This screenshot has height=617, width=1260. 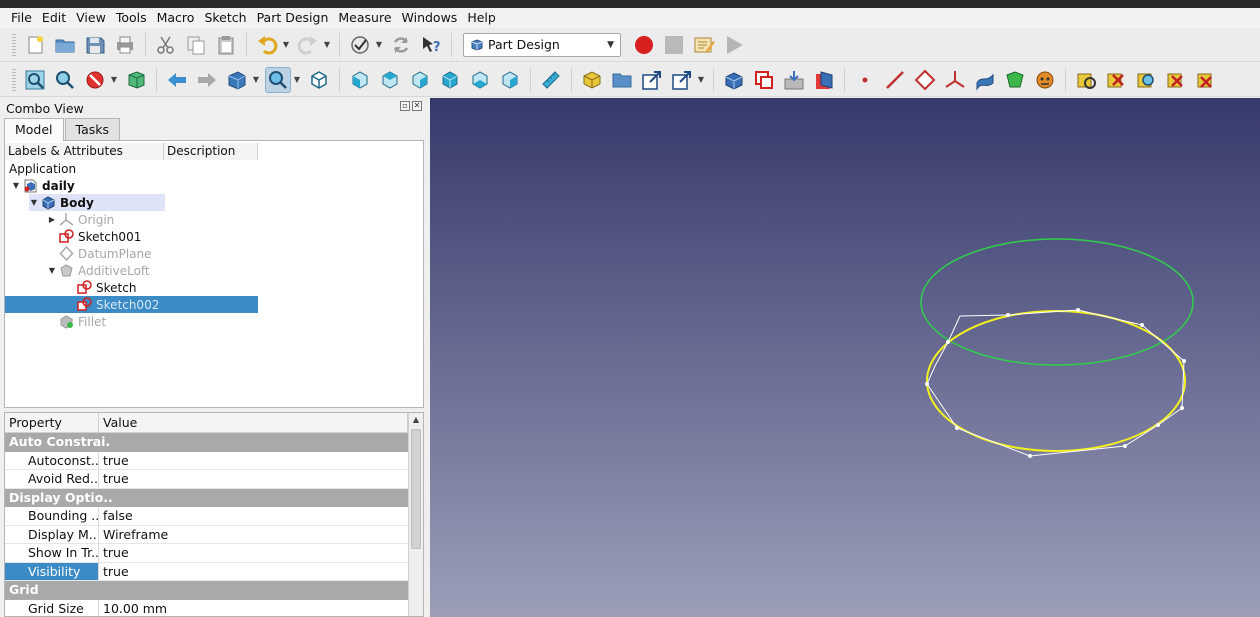 What do you see at coordinates (510, 80) in the screenshot?
I see `view-left-button` at bounding box center [510, 80].